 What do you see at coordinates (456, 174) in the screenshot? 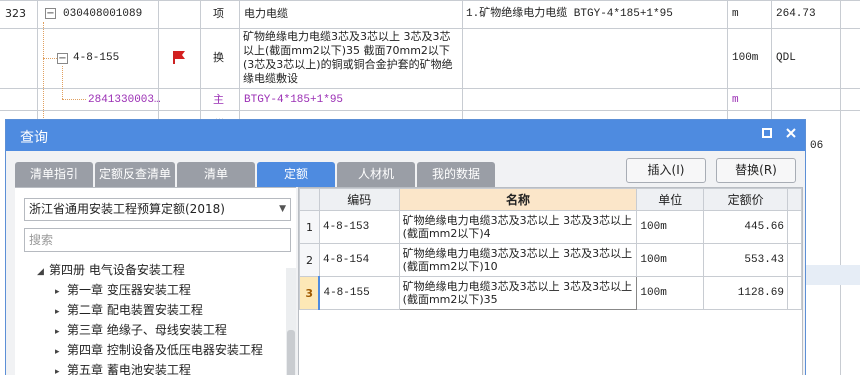
I see `tab-my-data: 我的数据` at bounding box center [456, 174].